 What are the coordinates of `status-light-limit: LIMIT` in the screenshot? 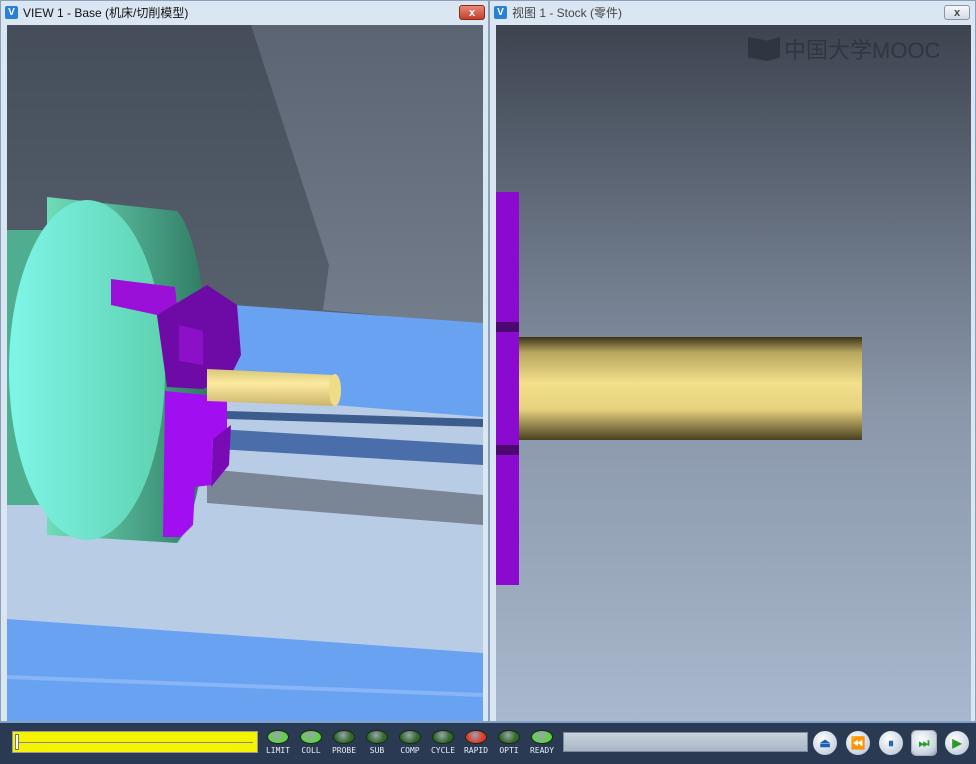 It's located at (278, 742).